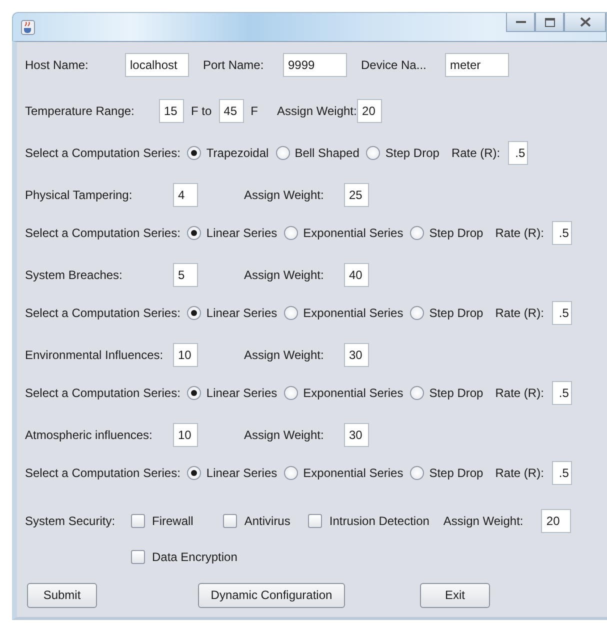 This screenshot has height=623, width=607. Describe the element at coordinates (201, 111) in the screenshot. I see `unit-label: F to` at that location.